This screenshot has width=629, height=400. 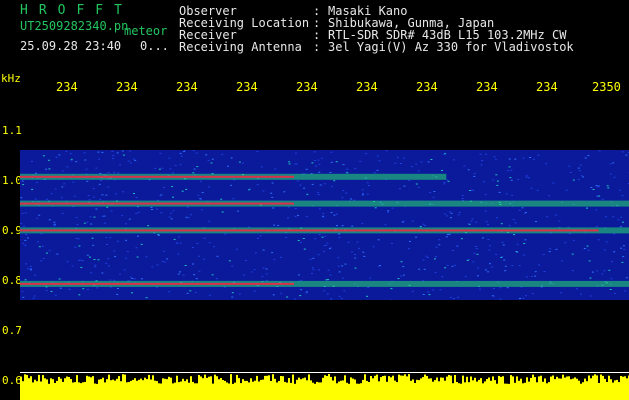 What do you see at coordinates (451, 47) in the screenshot?
I see `antenna-value: 3el Yagi(V) Az 330 for Vladivostok` at bounding box center [451, 47].